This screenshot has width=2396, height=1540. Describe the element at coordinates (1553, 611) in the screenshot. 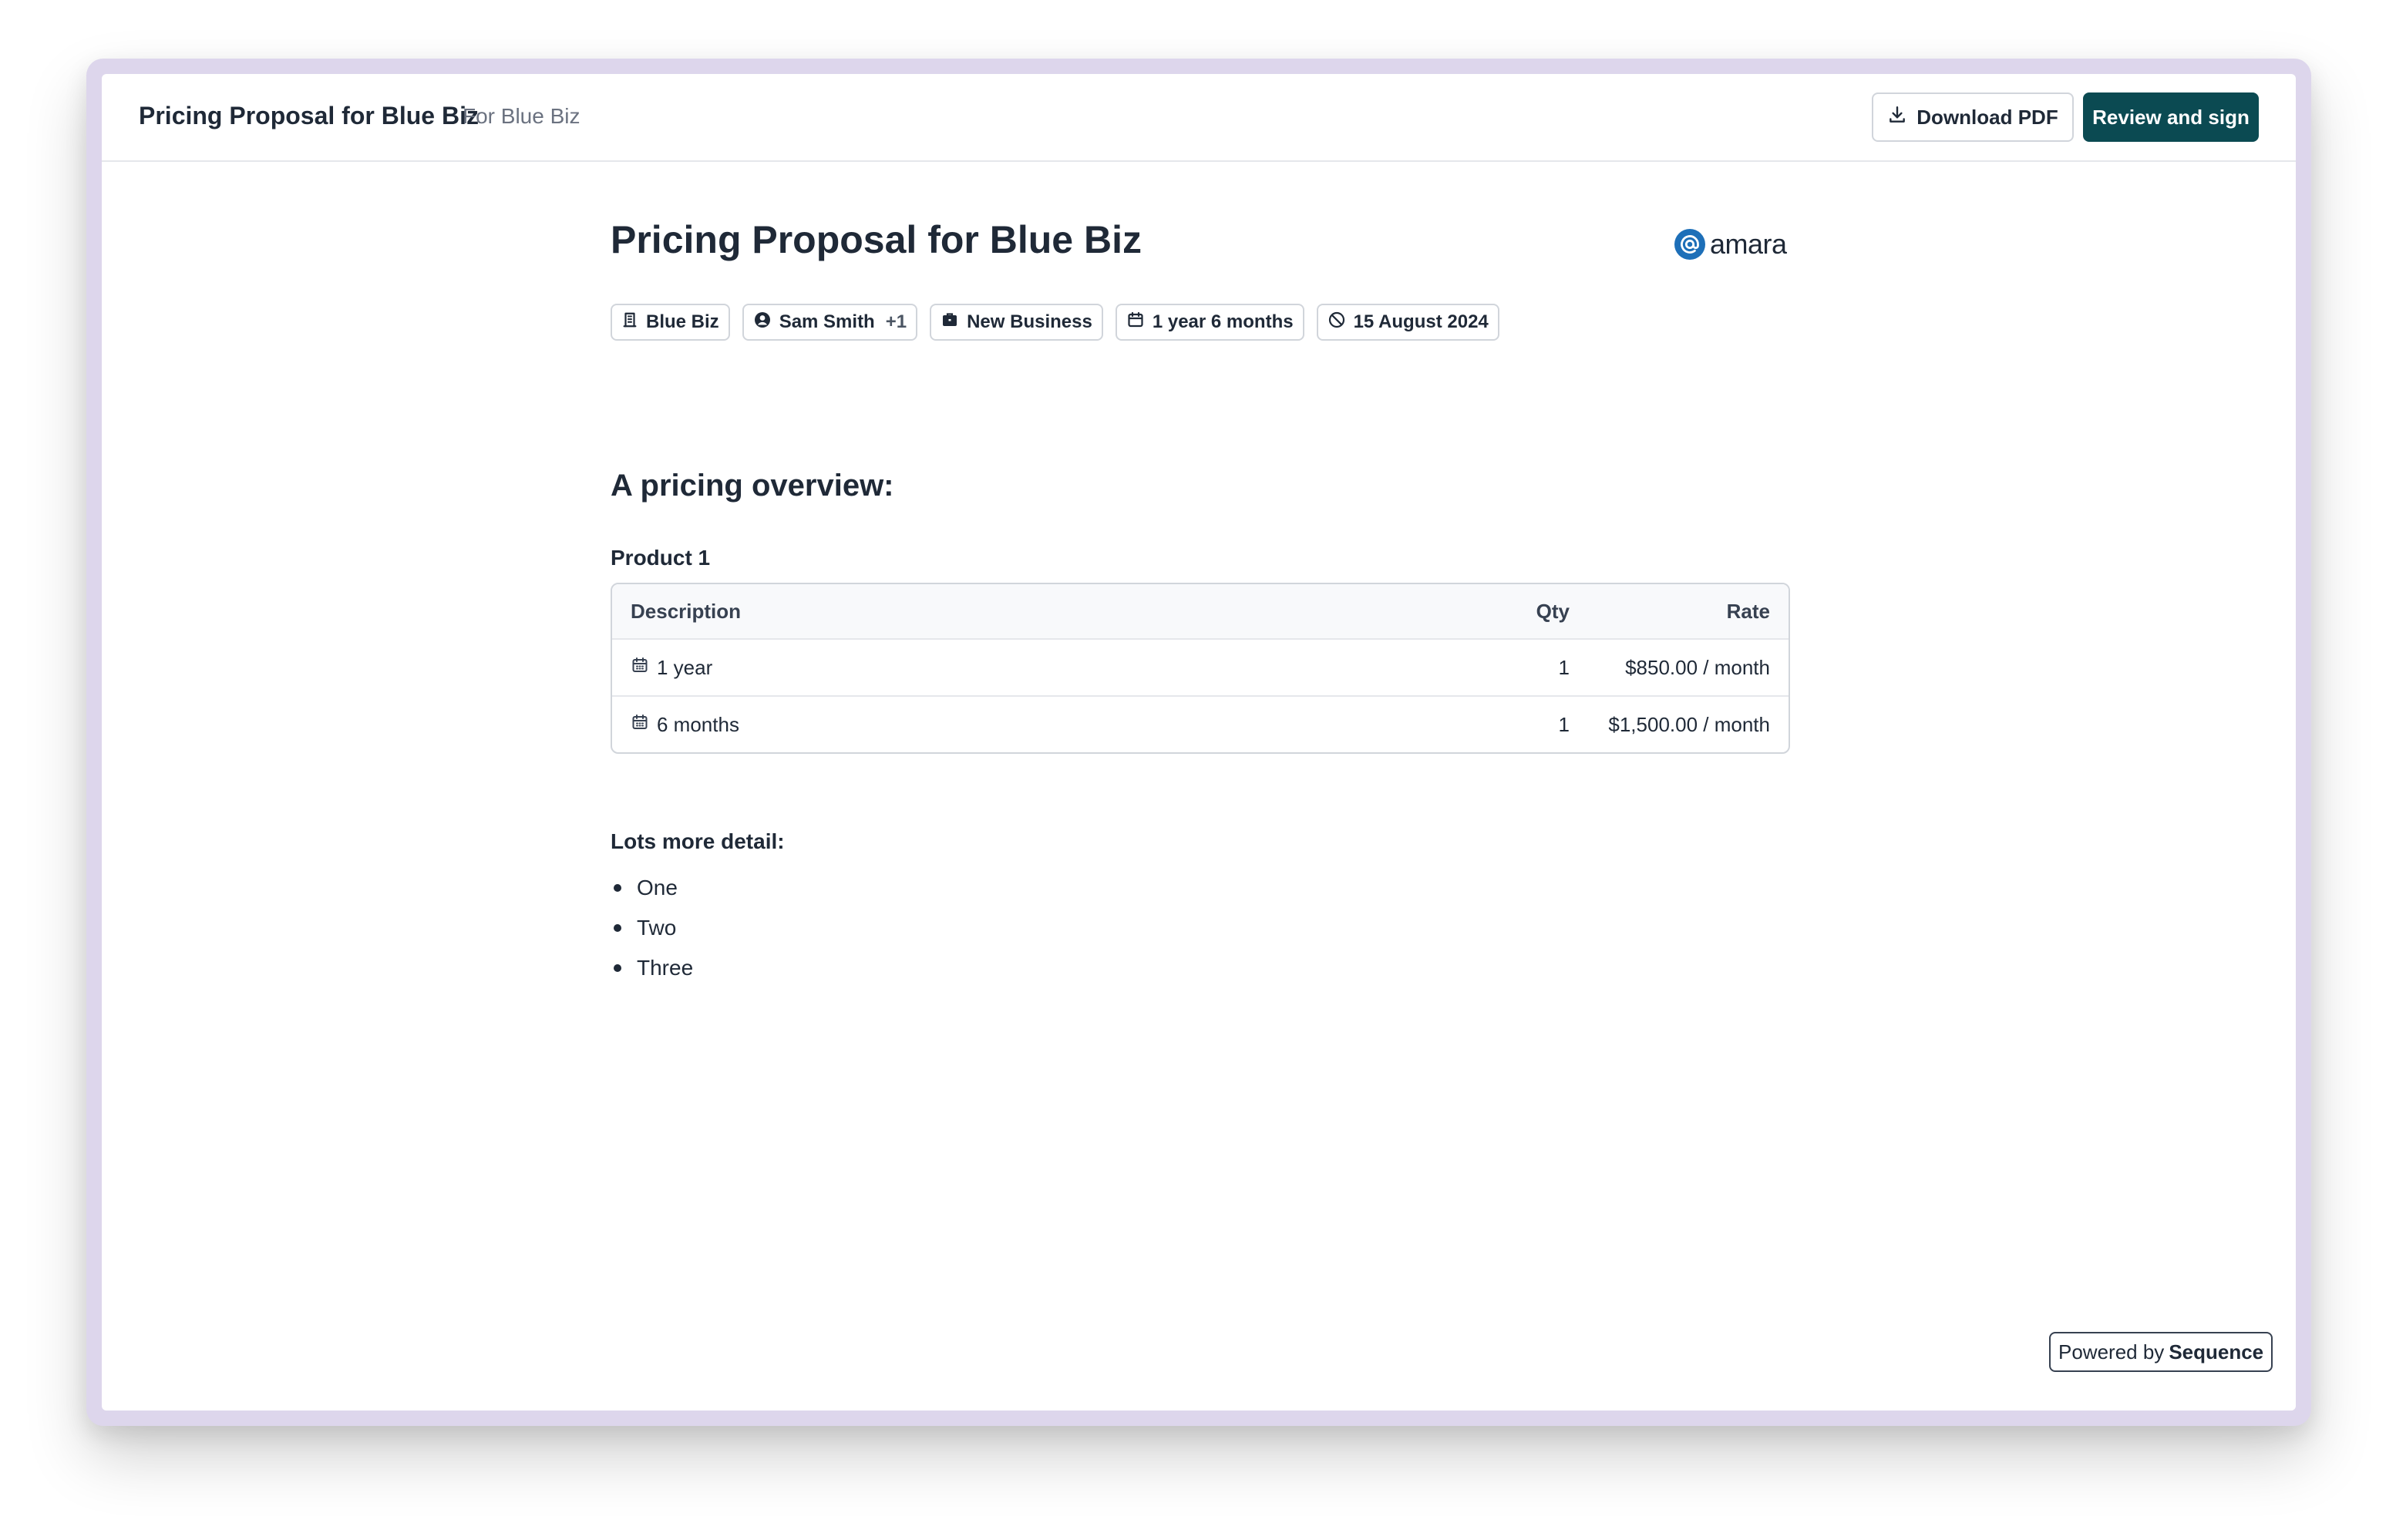

I see `header-qty: Qty` at that location.